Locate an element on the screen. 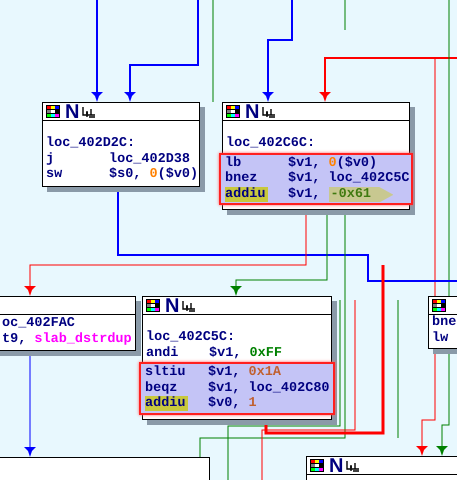 Image resolution: width=457 pixels, height=480 pixels. operand: $v1, loc_402C80 is located at coordinates (269, 388).